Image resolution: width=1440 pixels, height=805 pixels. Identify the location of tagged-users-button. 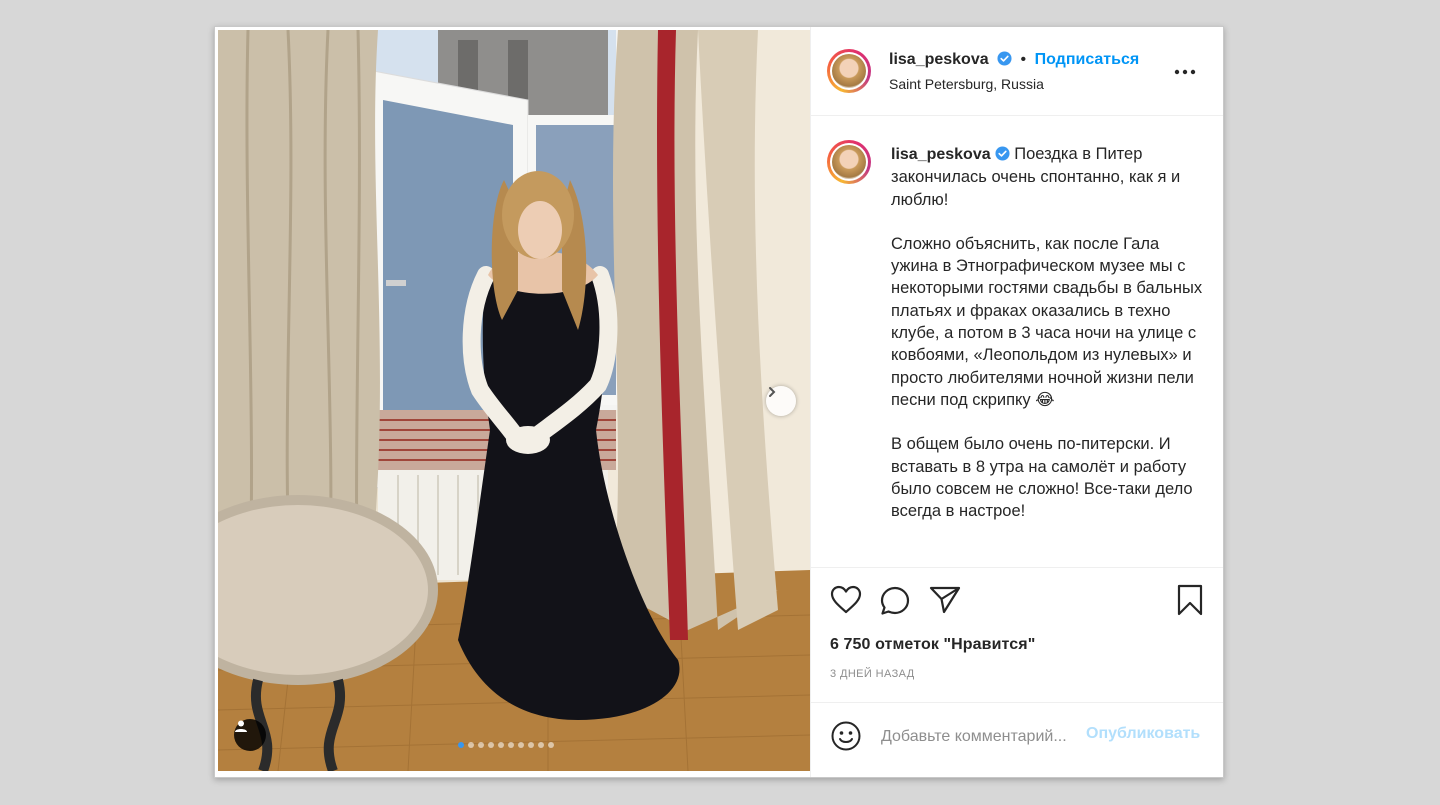
(250, 735).